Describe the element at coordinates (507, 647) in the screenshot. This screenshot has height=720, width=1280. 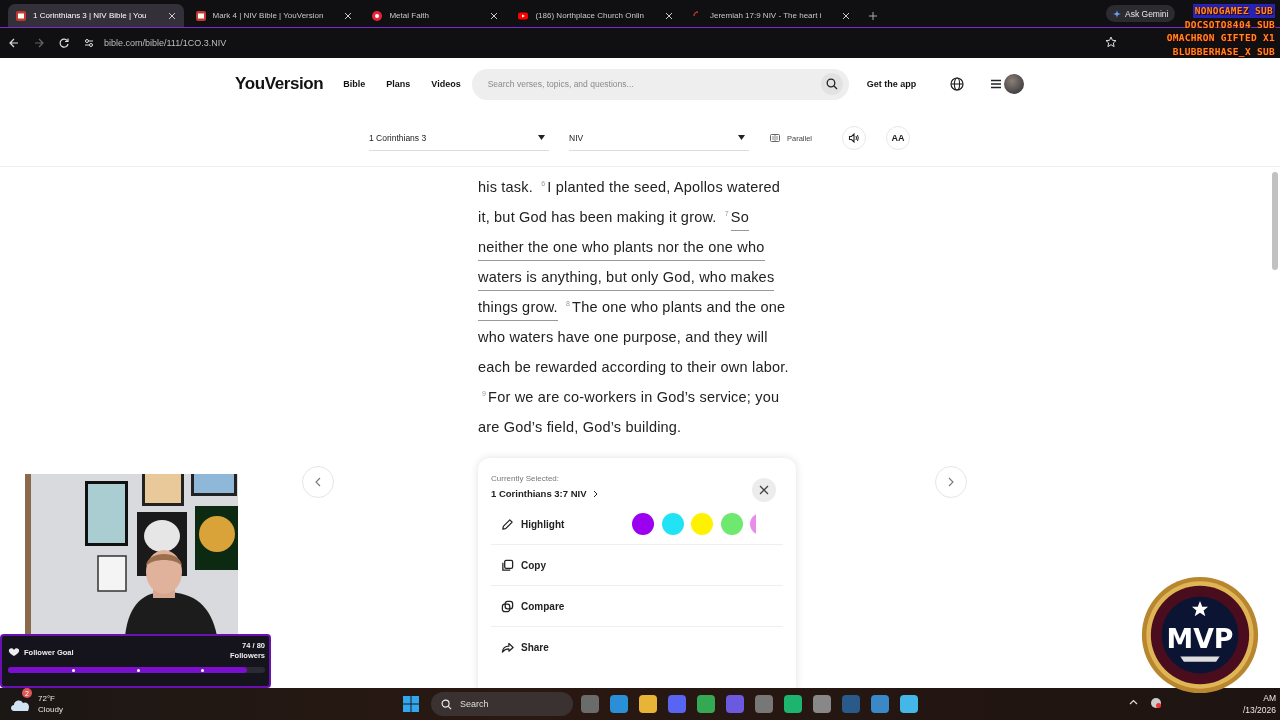
I see `share-icon` at that location.